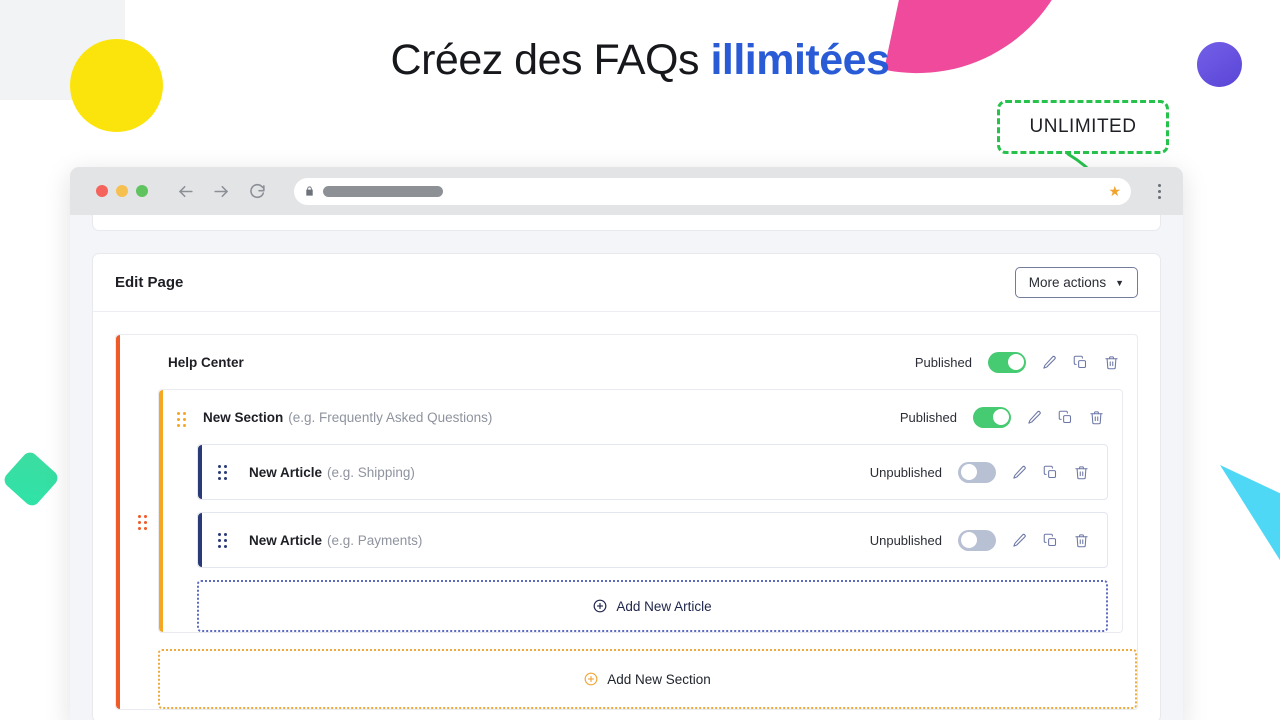 Image resolution: width=1280 pixels, height=720 pixels. Describe the element at coordinates (992, 417) in the screenshot. I see `section-publish-toggle` at that location.